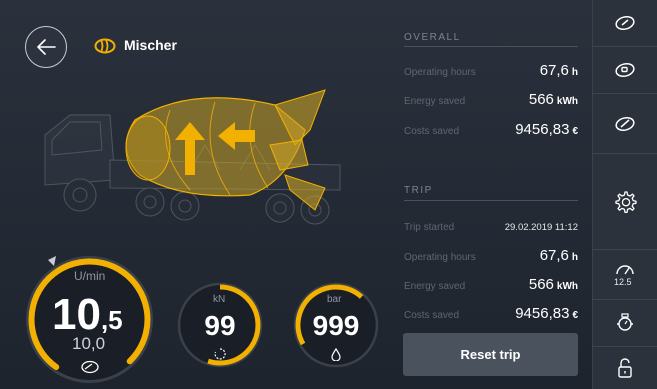 Image resolution: width=657 pixels, height=389 pixels. Describe the element at coordinates (574, 72) in the screenshot. I see `overall-operating-hours-unit: h` at that location.